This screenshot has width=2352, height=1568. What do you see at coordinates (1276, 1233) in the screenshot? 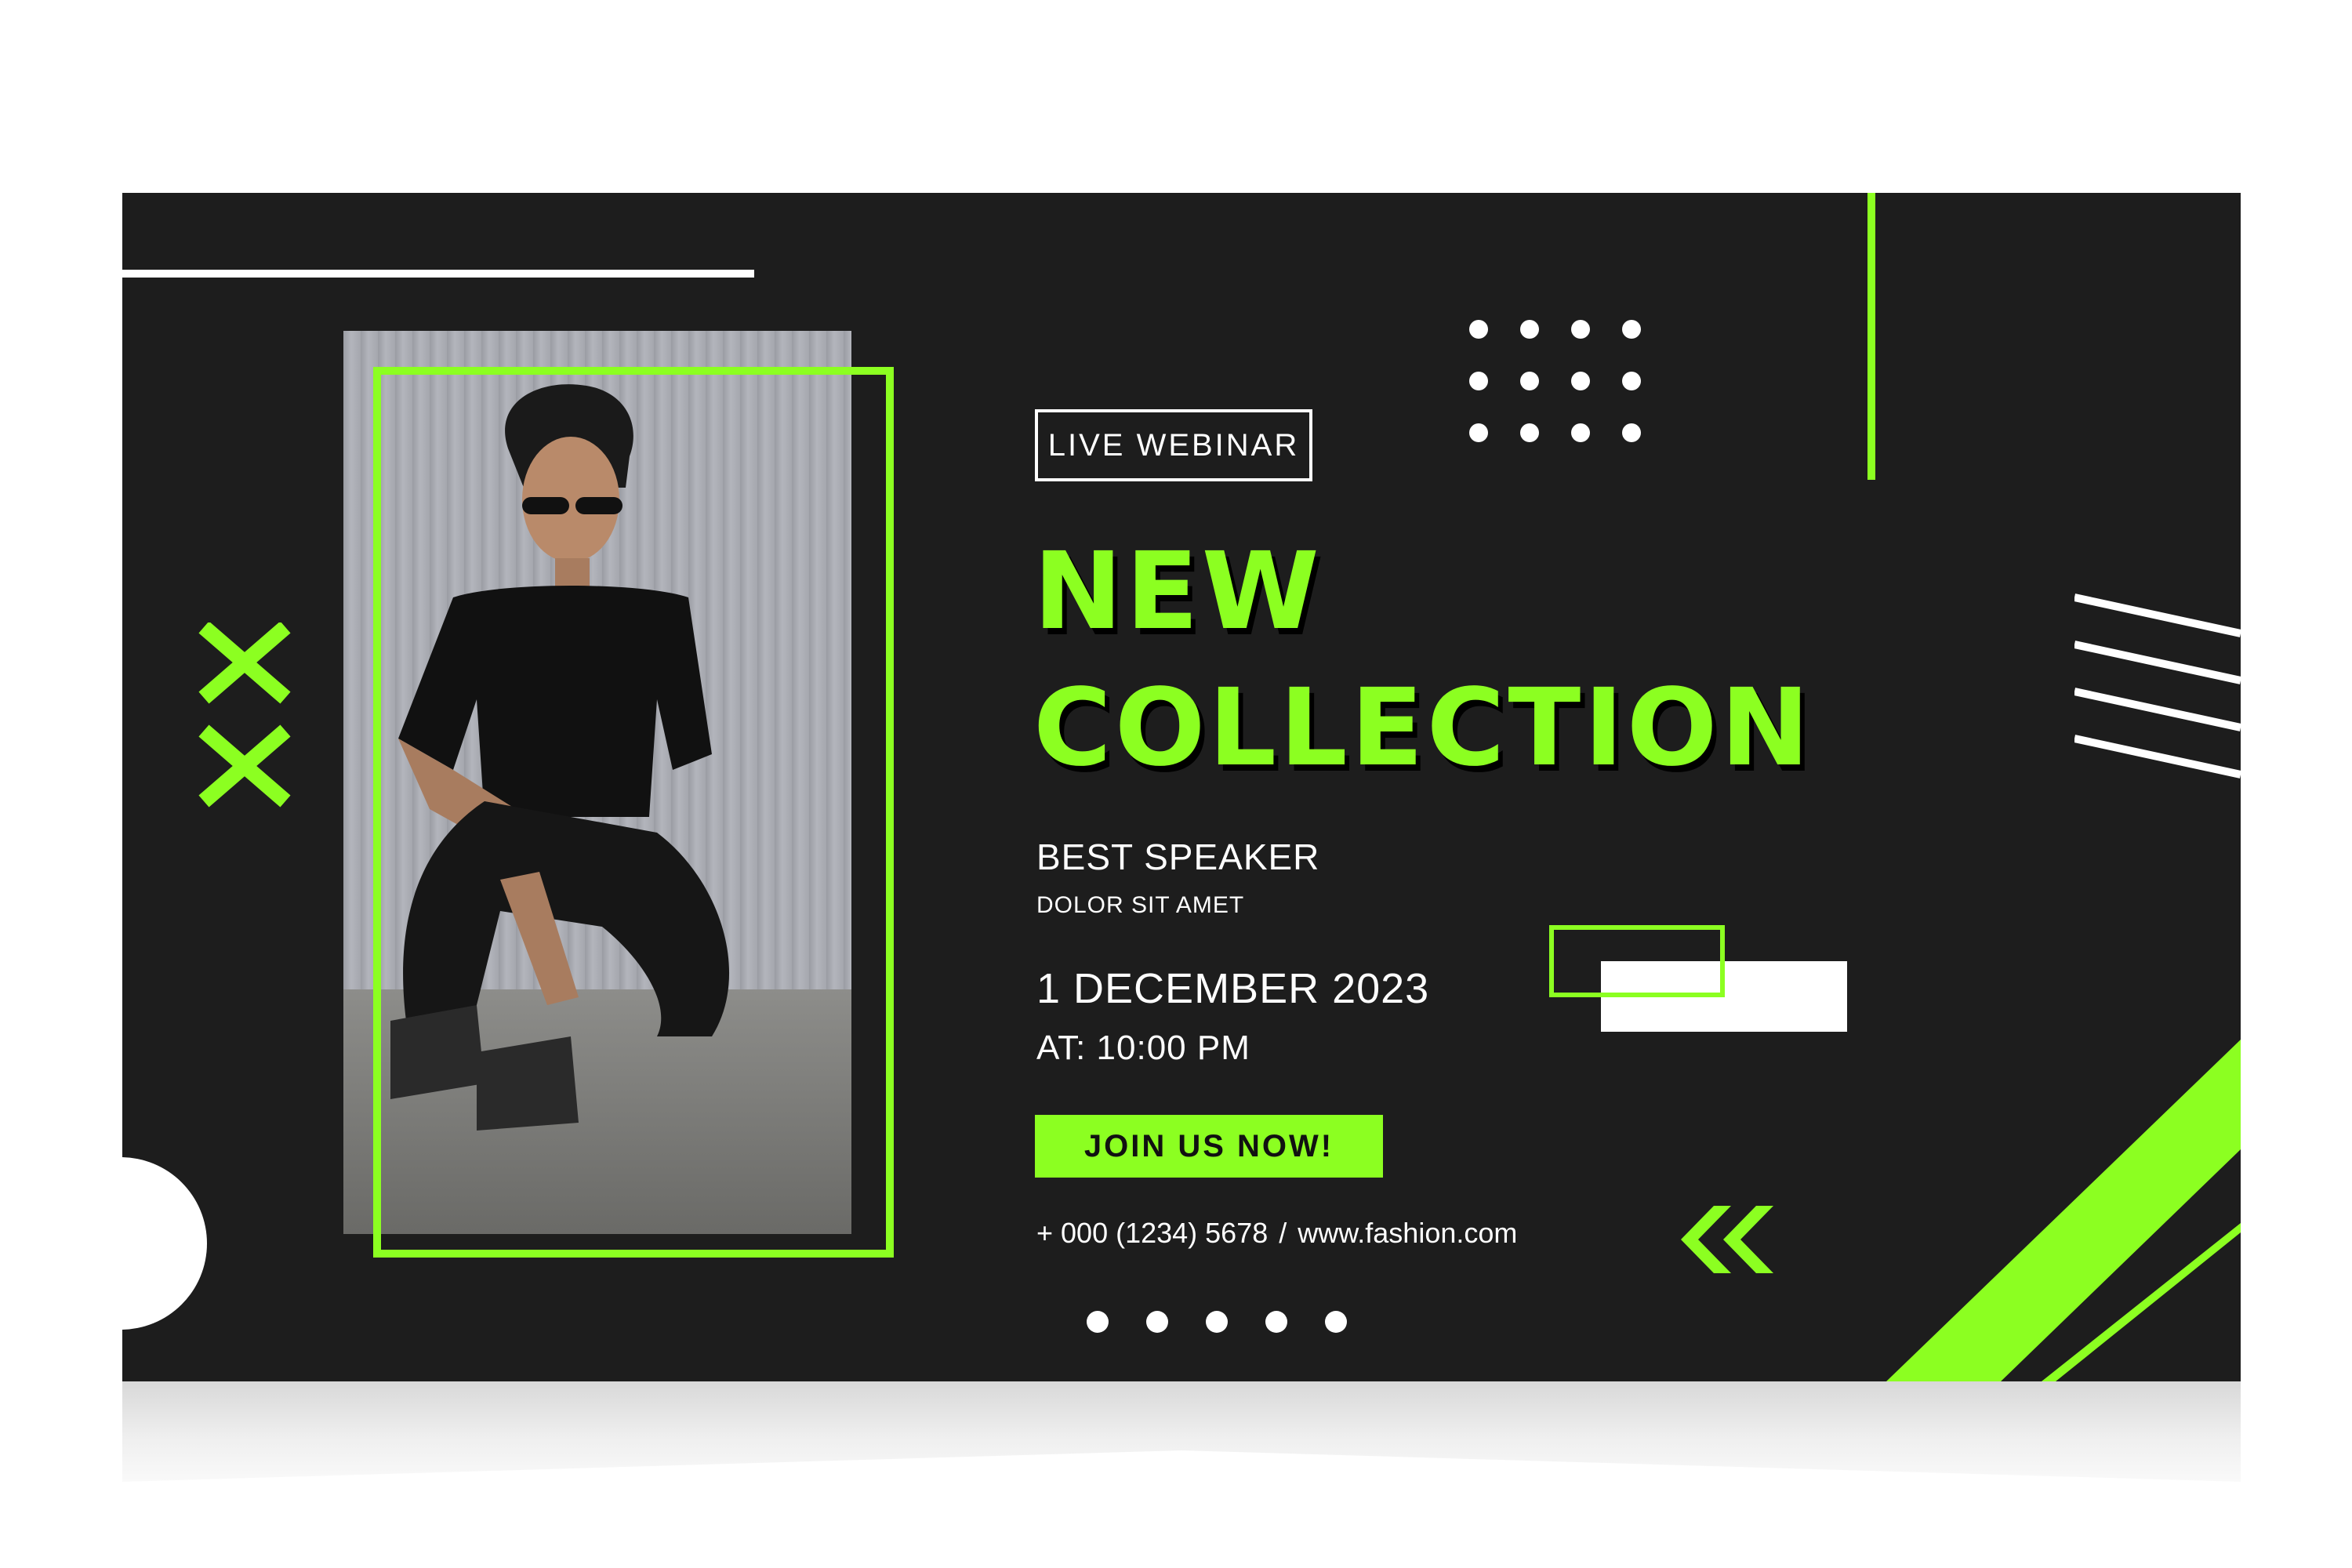
I see `contact-line: + 000 (1234) 5678 / www.fashion.com` at bounding box center [1276, 1233].